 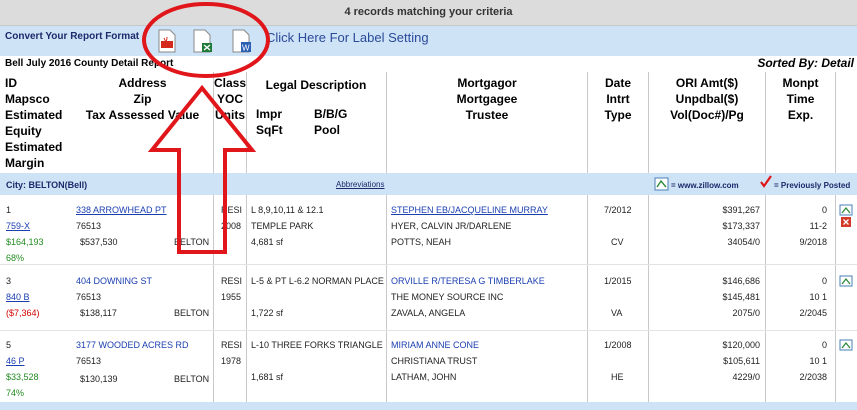 I want to click on annotation-overlay, so click(x=206, y=128).